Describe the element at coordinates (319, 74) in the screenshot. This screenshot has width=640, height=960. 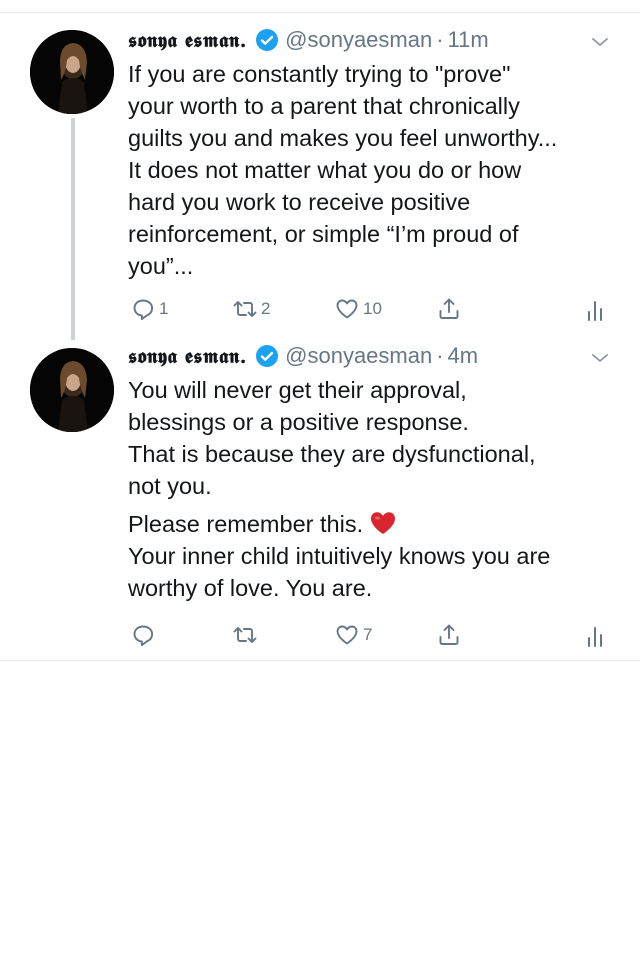
I see `text-line: If you are constantly trying to "prove"` at that location.